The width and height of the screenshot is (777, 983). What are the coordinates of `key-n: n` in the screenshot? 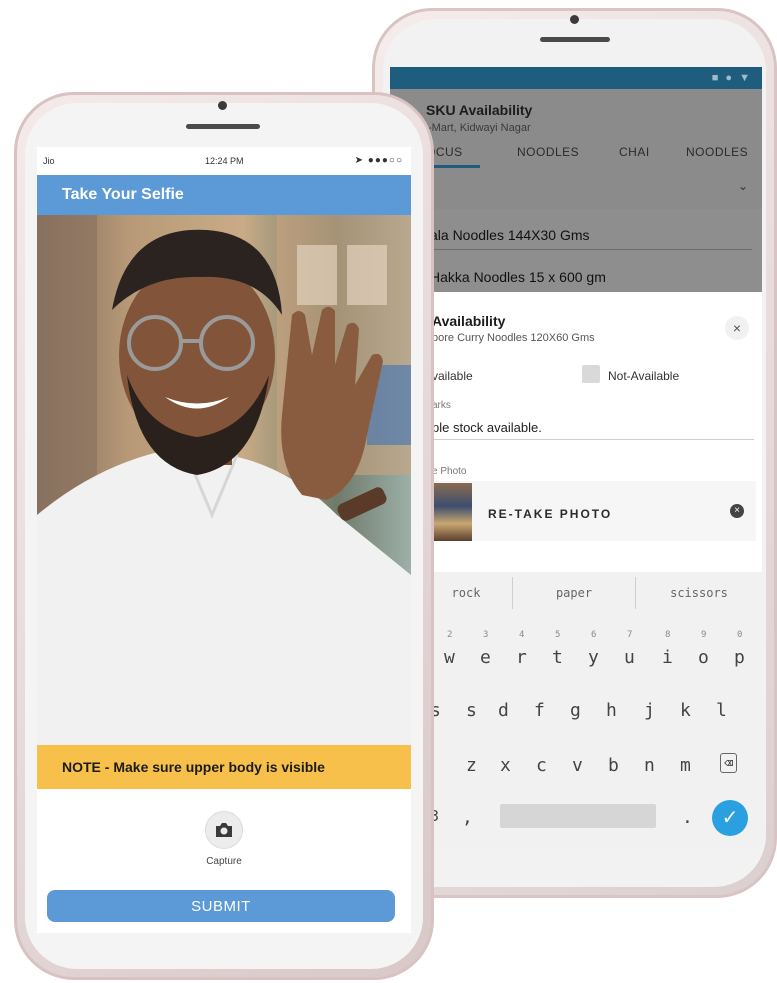 It's located at (649, 765).